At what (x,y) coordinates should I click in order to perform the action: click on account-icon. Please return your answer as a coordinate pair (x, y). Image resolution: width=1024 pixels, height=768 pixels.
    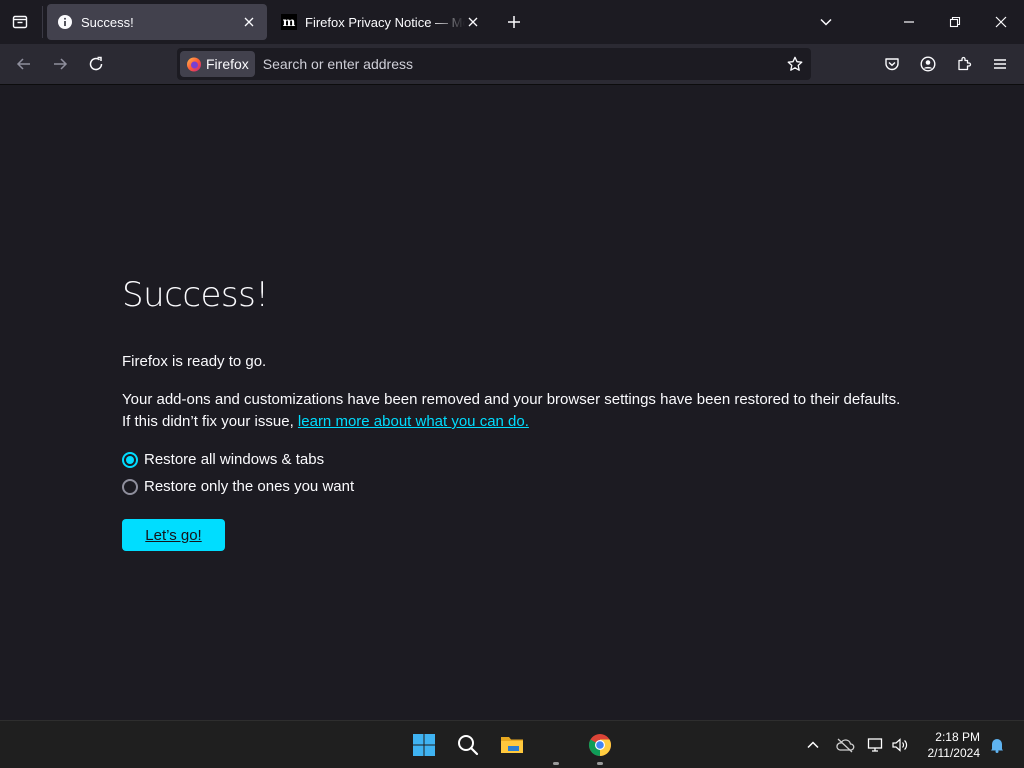
    Looking at the image, I should click on (928, 64).